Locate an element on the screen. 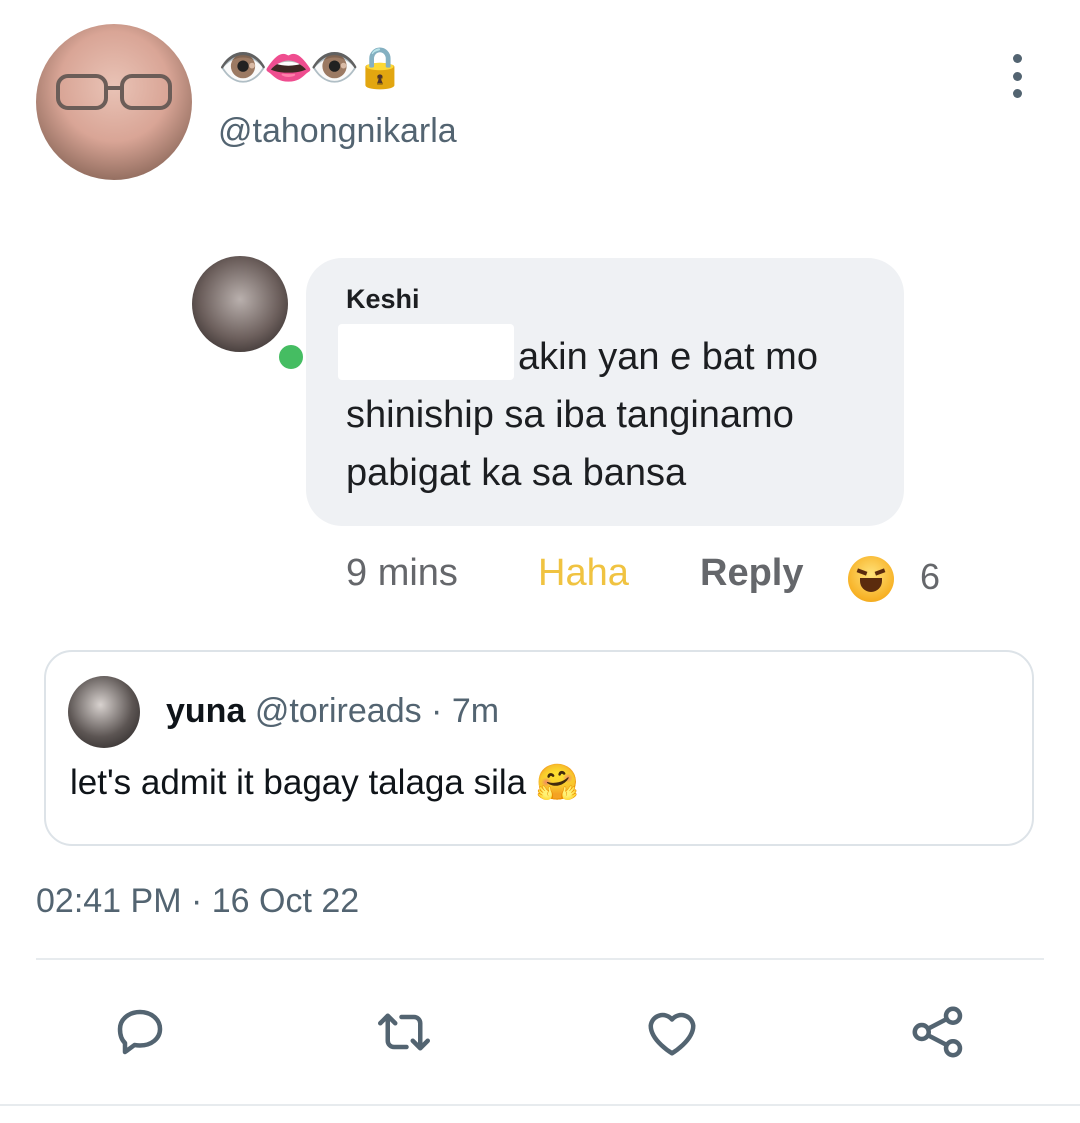 This screenshot has height=1123, width=1080. redacted-name is located at coordinates (426, 352).